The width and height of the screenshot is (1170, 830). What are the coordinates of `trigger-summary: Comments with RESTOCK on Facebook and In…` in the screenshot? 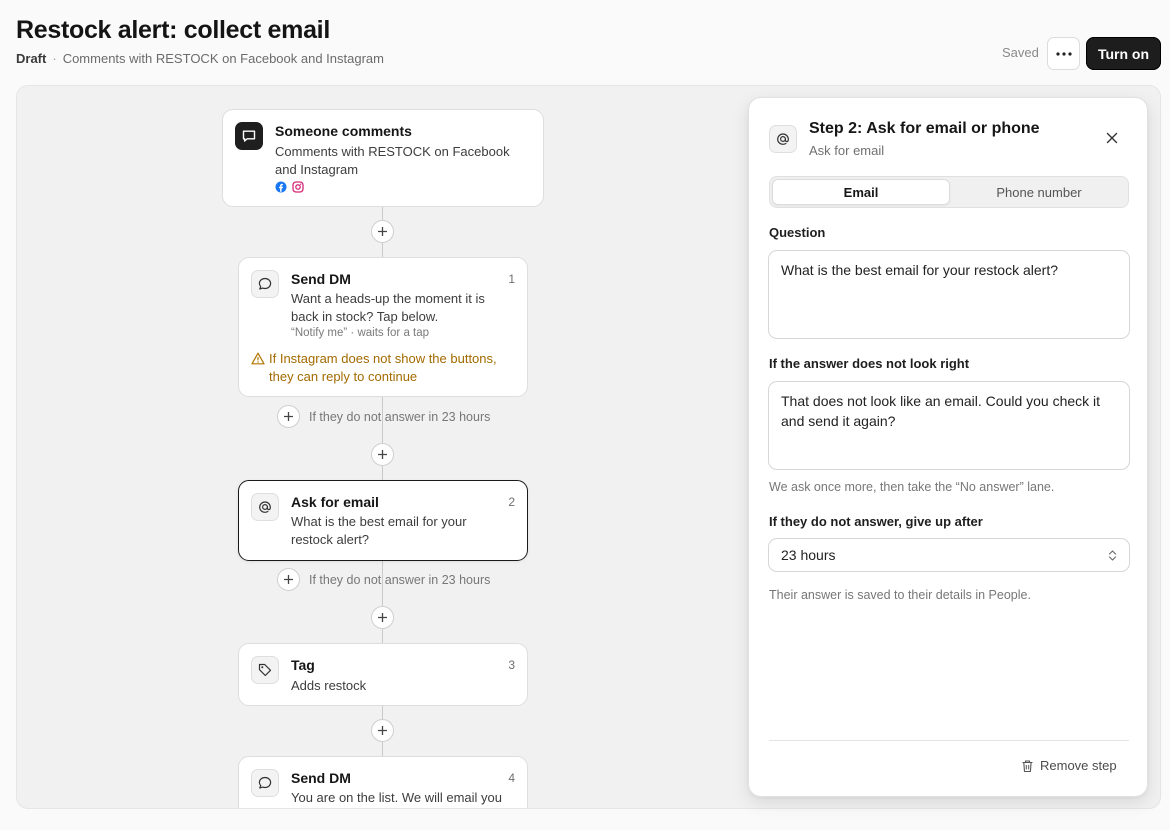 It's located at (223, 58).